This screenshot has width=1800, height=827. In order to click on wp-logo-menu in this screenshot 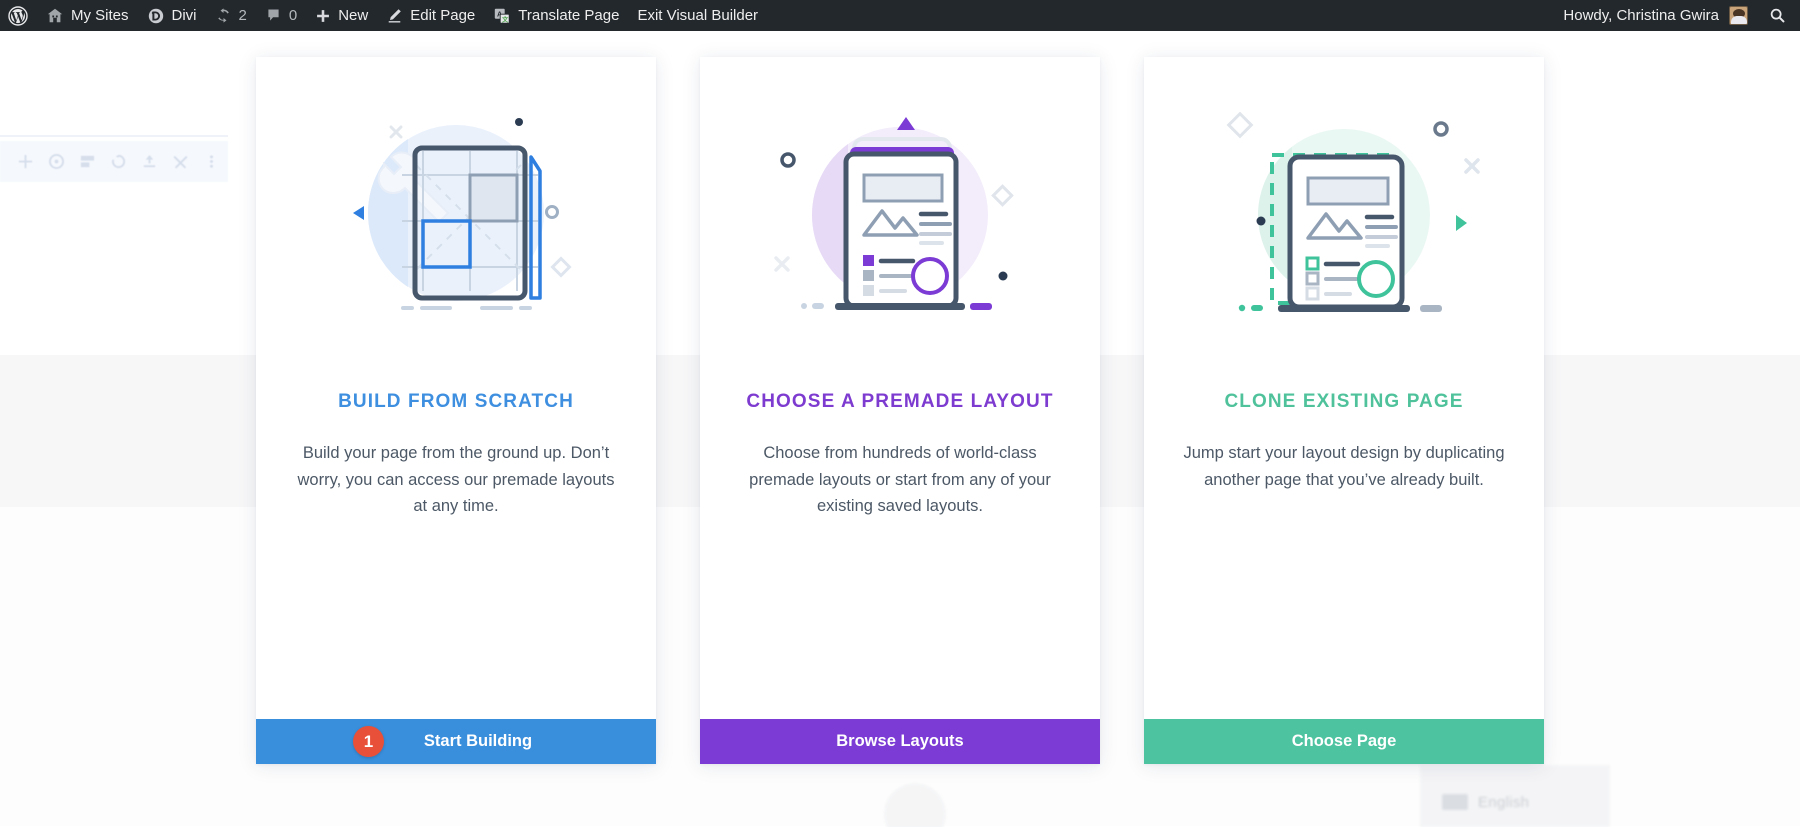, I will do `click(18, 15)`.